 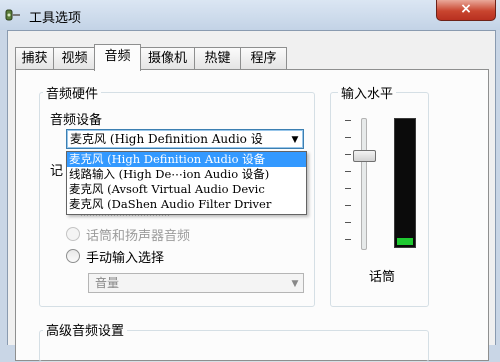 I want to click on input-level-group-label: 输入水平, so click(x=367, y=92).